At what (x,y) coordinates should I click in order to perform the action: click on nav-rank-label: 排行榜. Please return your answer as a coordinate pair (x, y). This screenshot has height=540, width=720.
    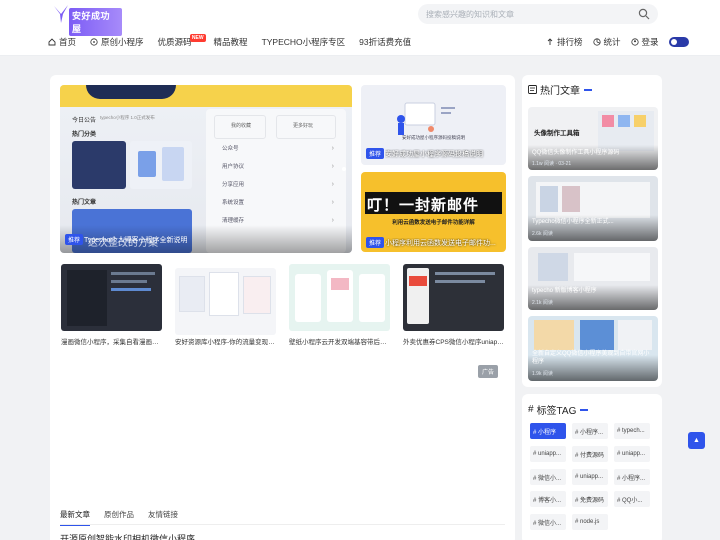
    Looking at the image, I should click on (570, 42).